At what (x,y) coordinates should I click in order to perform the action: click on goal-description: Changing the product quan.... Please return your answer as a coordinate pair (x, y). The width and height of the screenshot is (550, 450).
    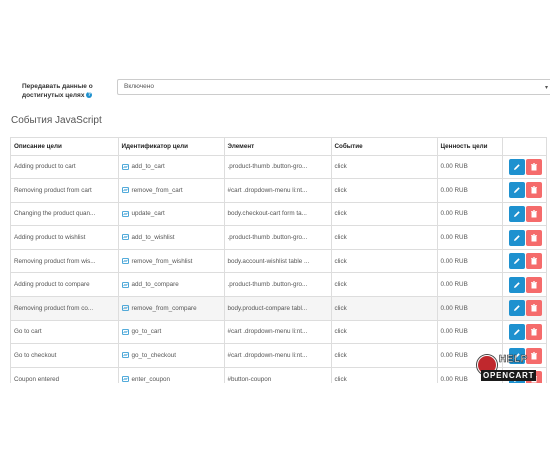
    Looking at the image, I should click on (65, 214).